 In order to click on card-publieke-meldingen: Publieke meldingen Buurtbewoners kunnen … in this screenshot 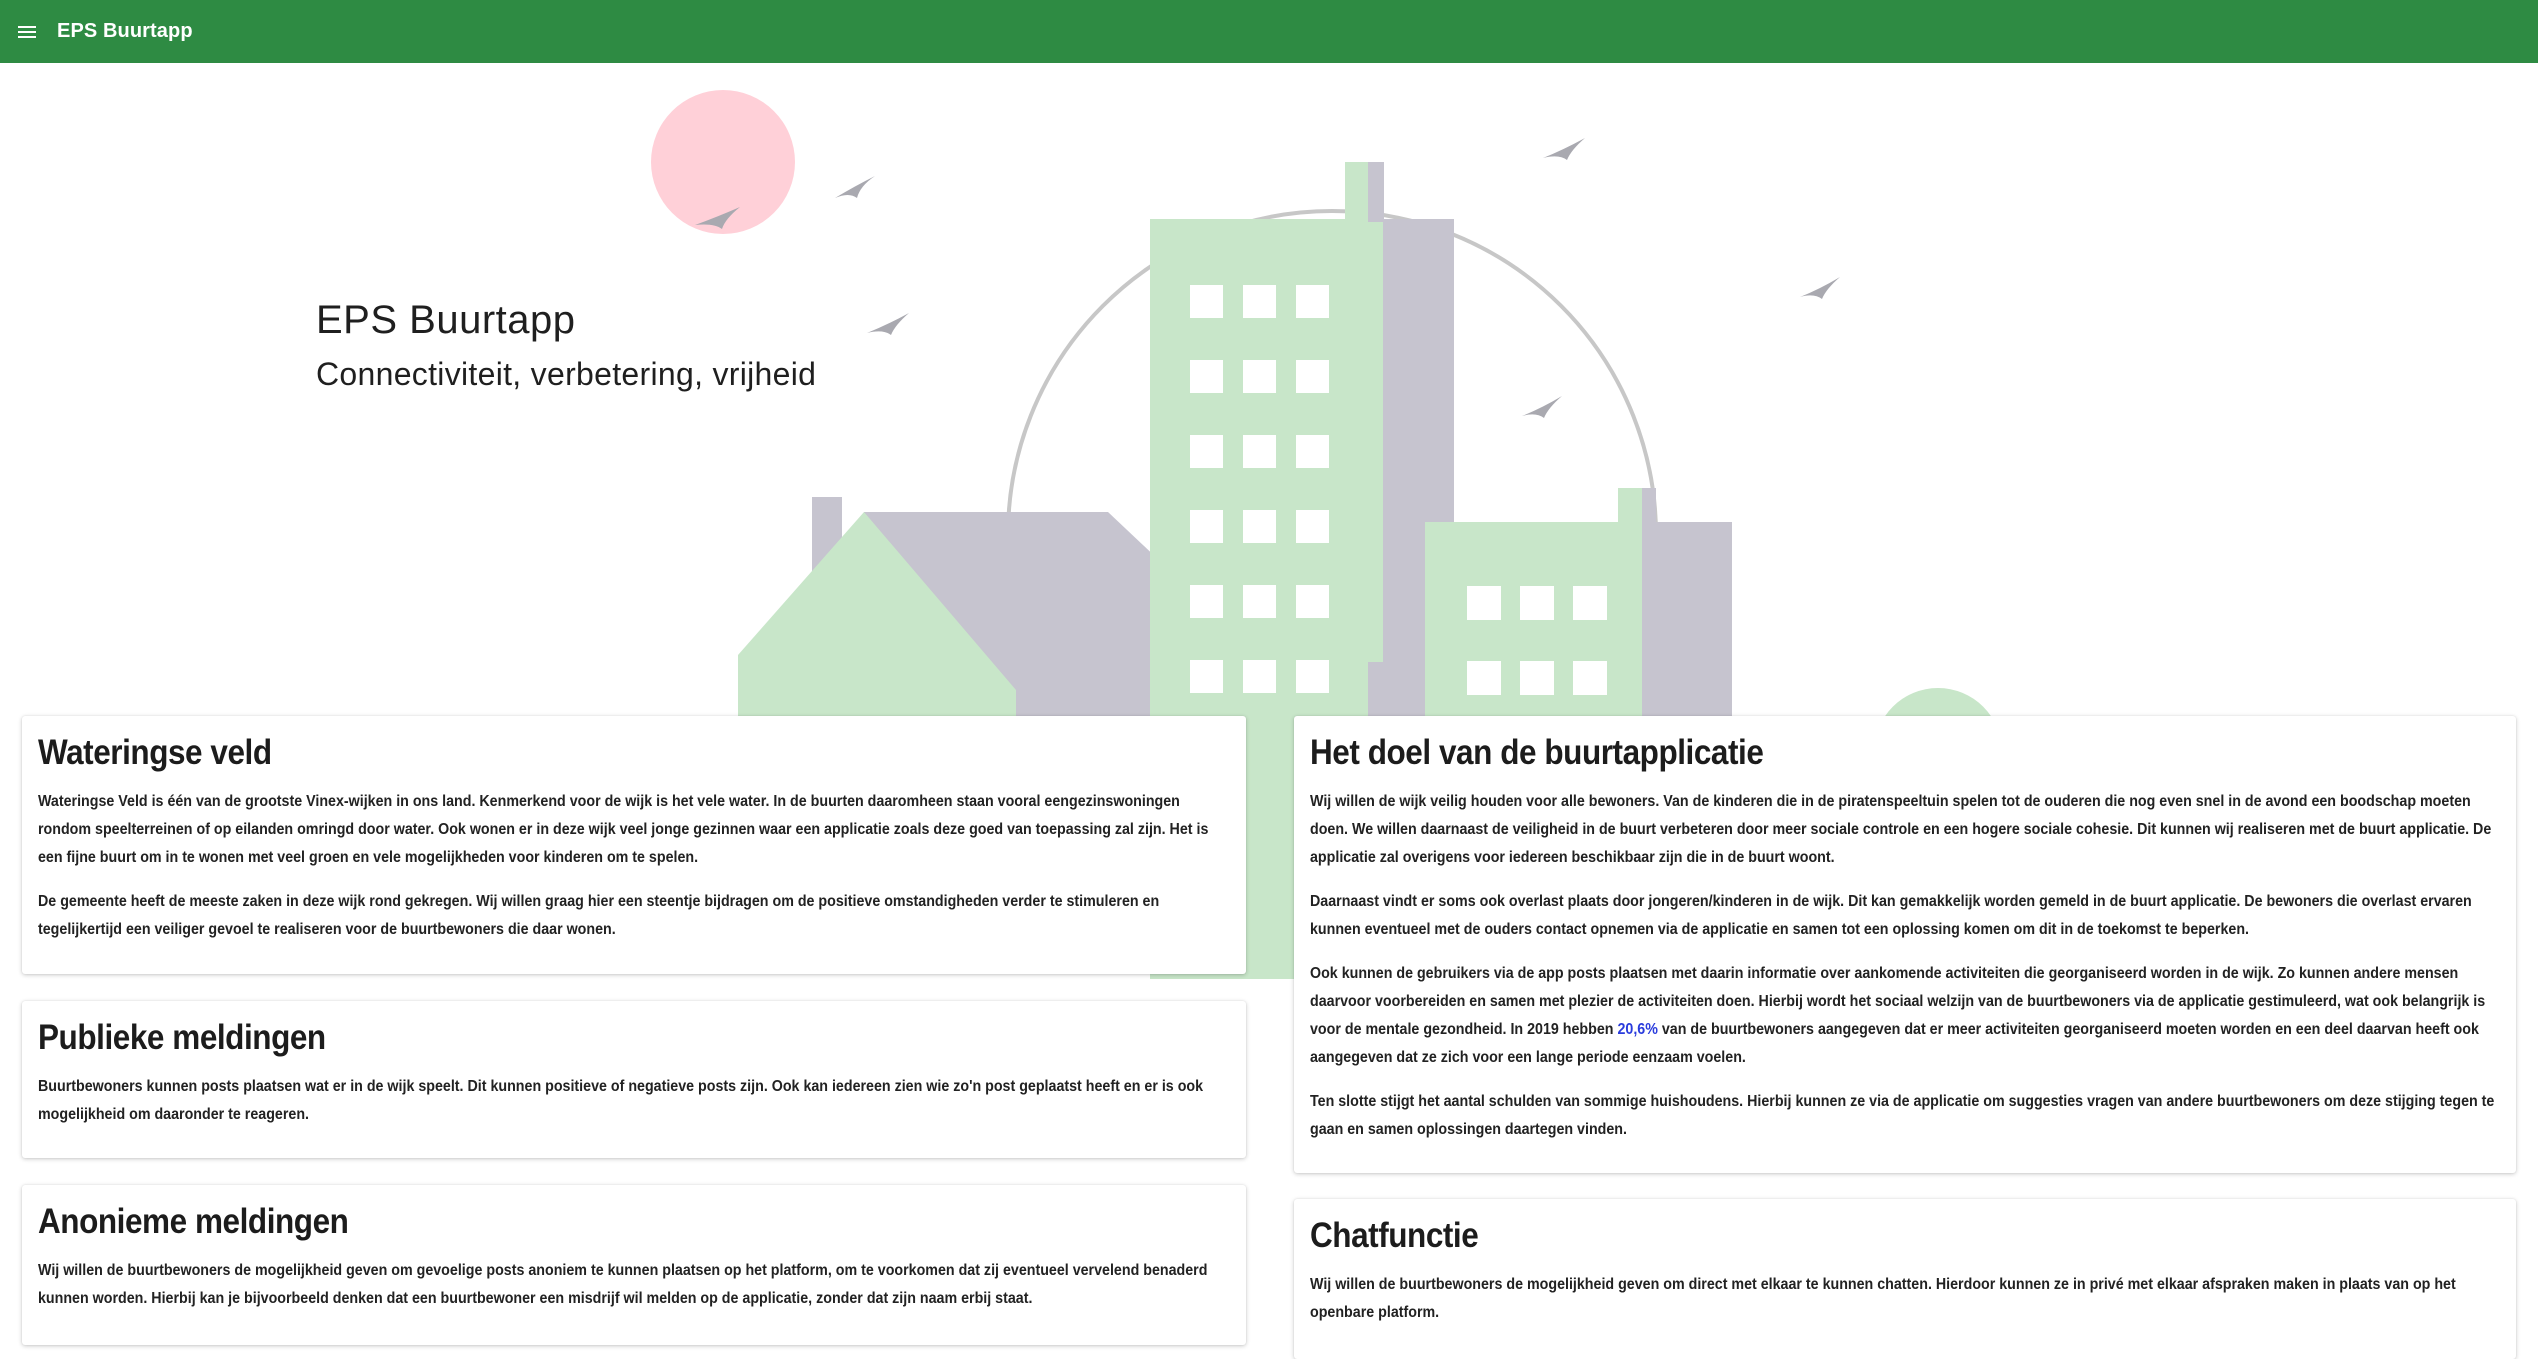, I will do `click(634, 1079)`.